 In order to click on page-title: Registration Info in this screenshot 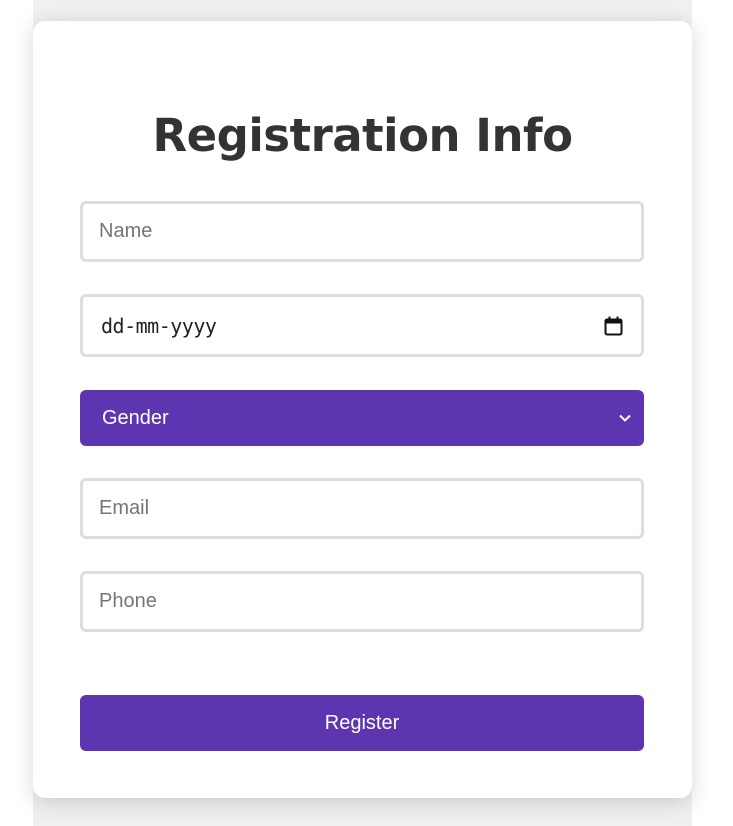, I will do `click(363, 135)`.